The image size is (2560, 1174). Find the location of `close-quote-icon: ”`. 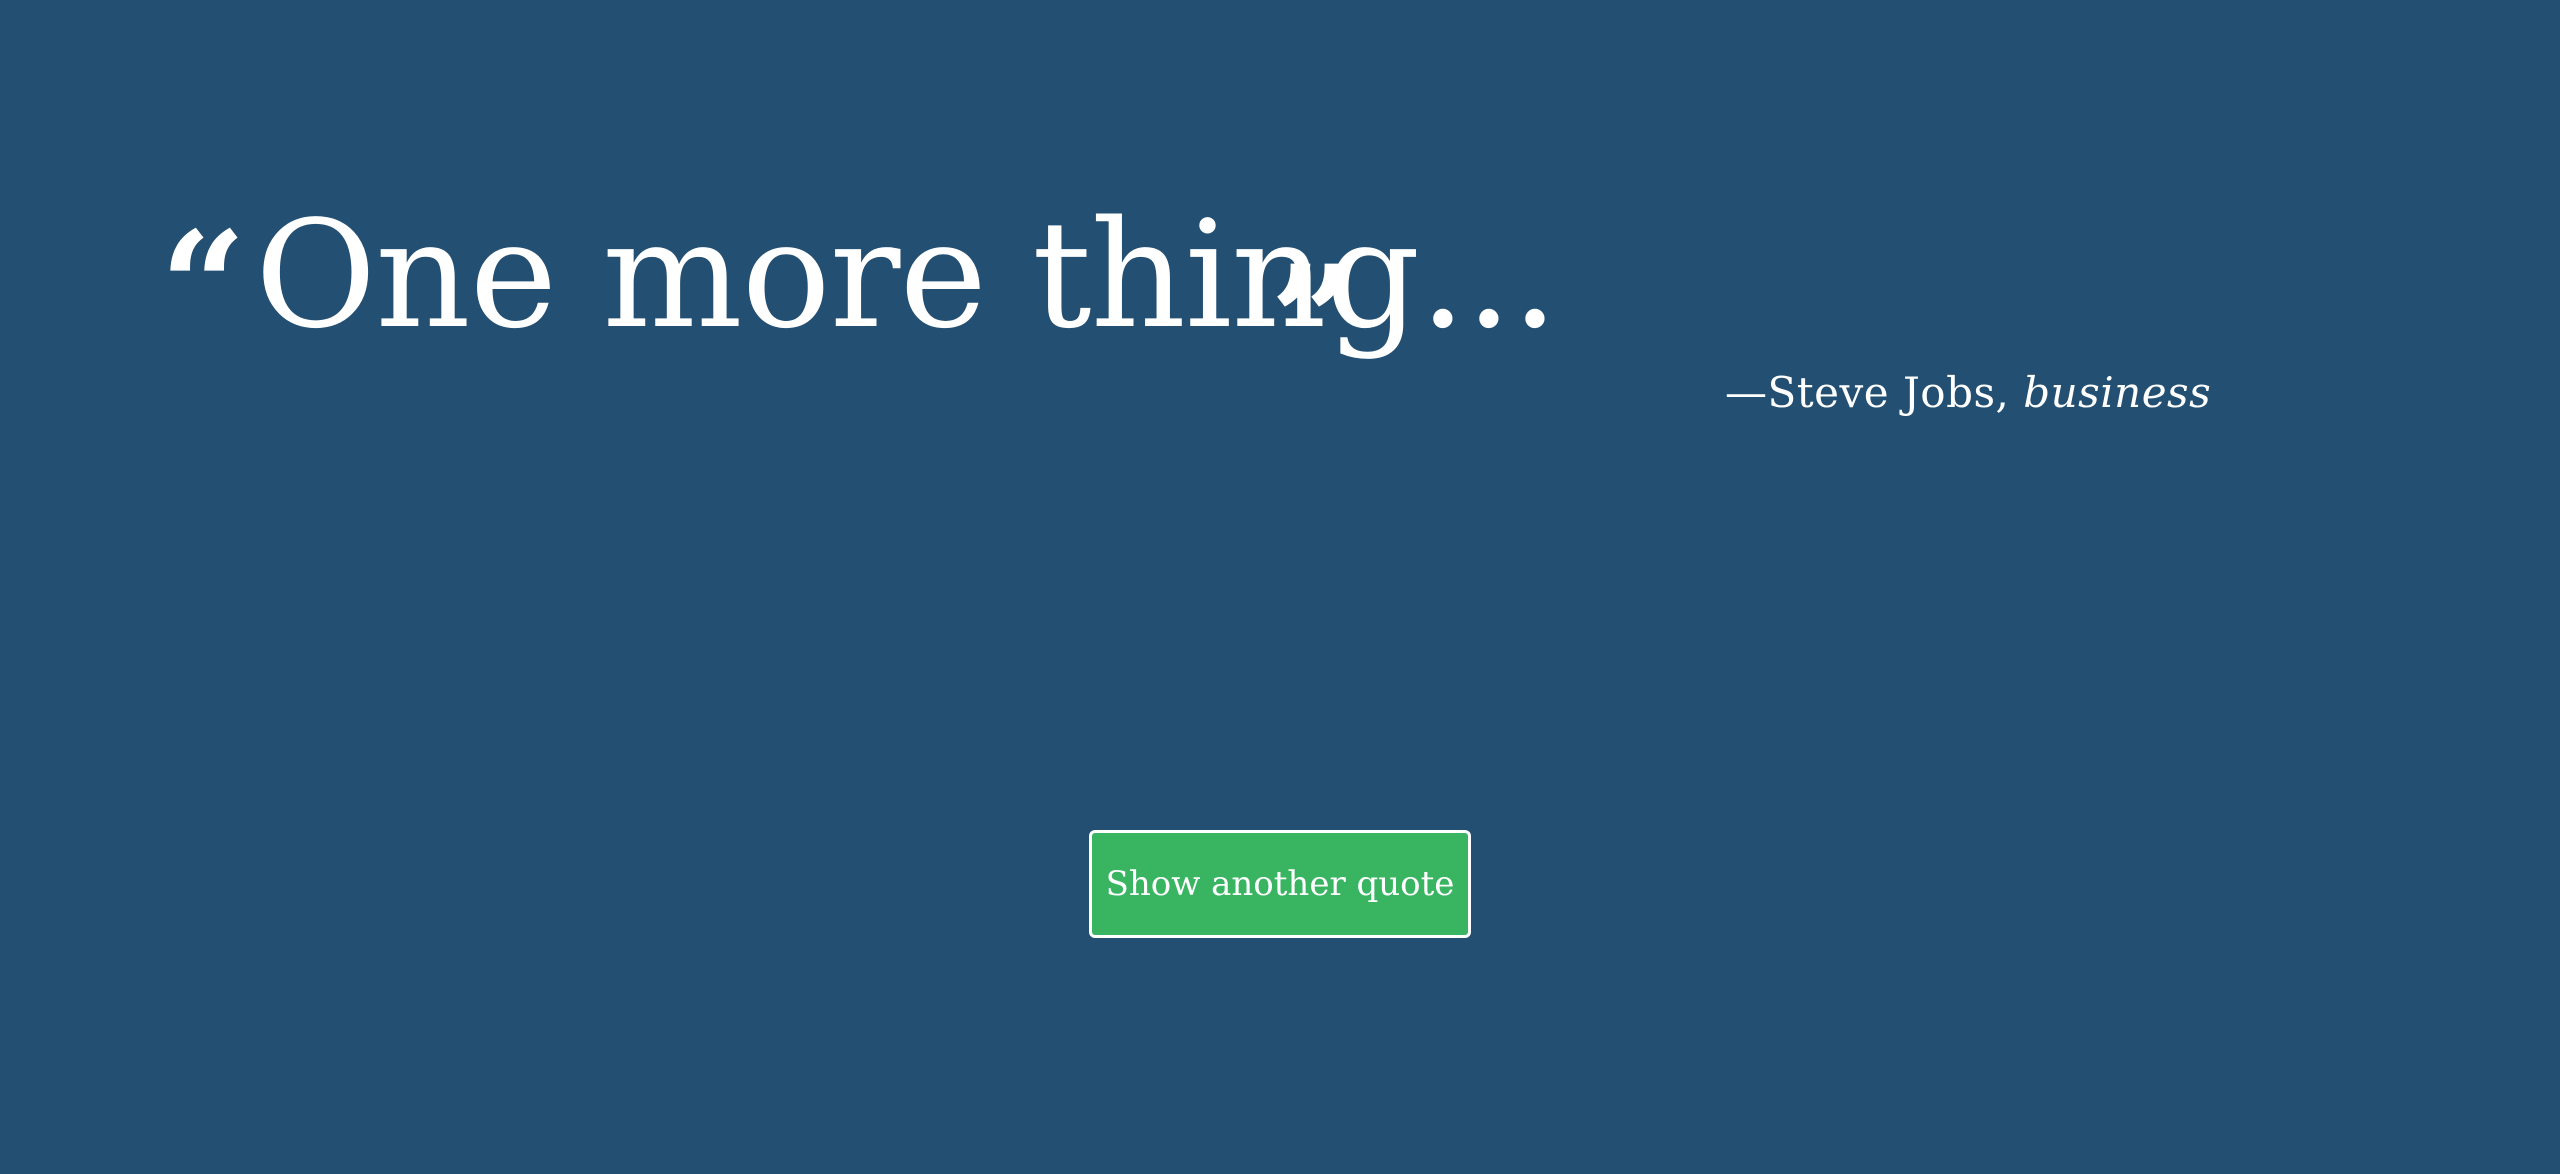

close-quote-icon: ” is located at coordinates (1313, 321).